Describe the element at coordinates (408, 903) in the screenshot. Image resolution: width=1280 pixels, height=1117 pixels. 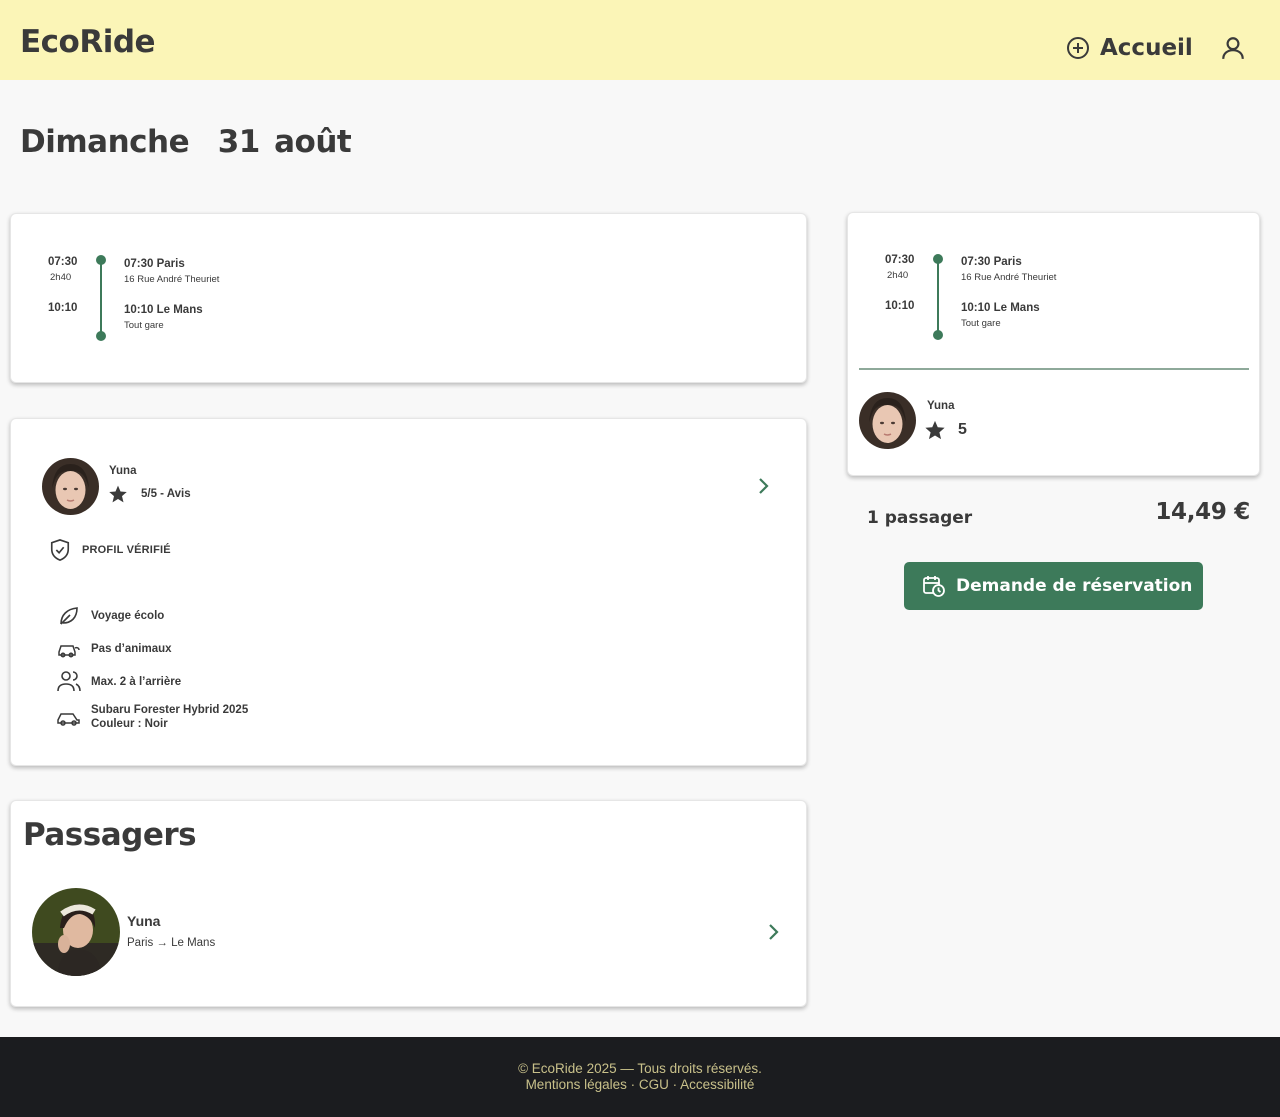
I see `passengers-card: Passagers Yuna Paris → Le Mans` at that location.